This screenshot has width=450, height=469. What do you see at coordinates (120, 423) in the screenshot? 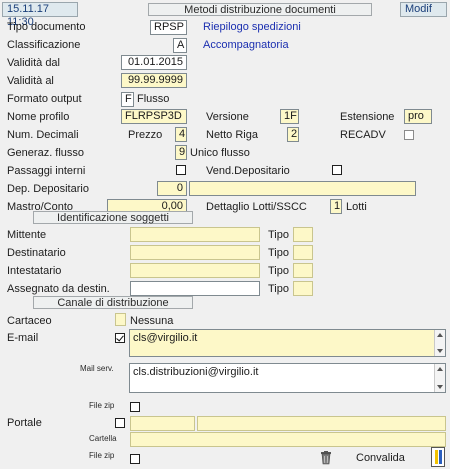
I see `portale-checkbox` at bounding box center [120, 423].